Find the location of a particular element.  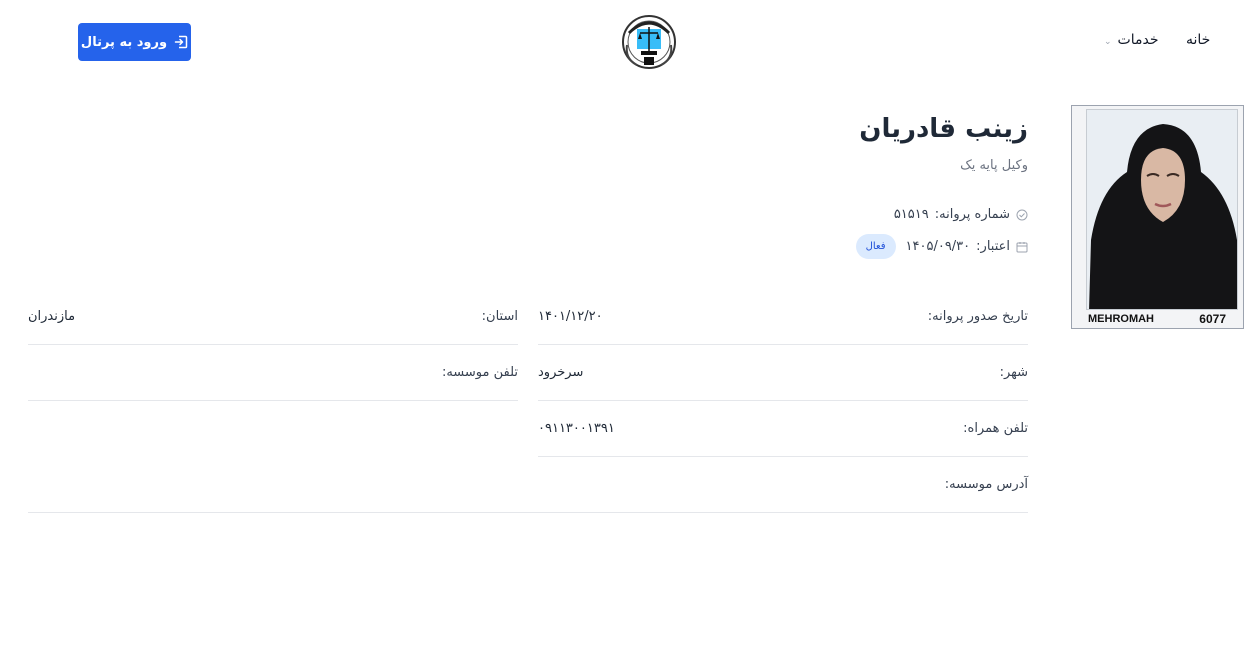

portrait-image is located at coordinates (1162, 209).